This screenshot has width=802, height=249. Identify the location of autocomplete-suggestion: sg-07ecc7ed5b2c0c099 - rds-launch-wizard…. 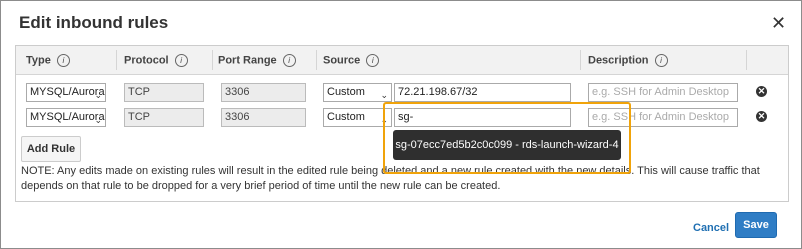
(507, 145).